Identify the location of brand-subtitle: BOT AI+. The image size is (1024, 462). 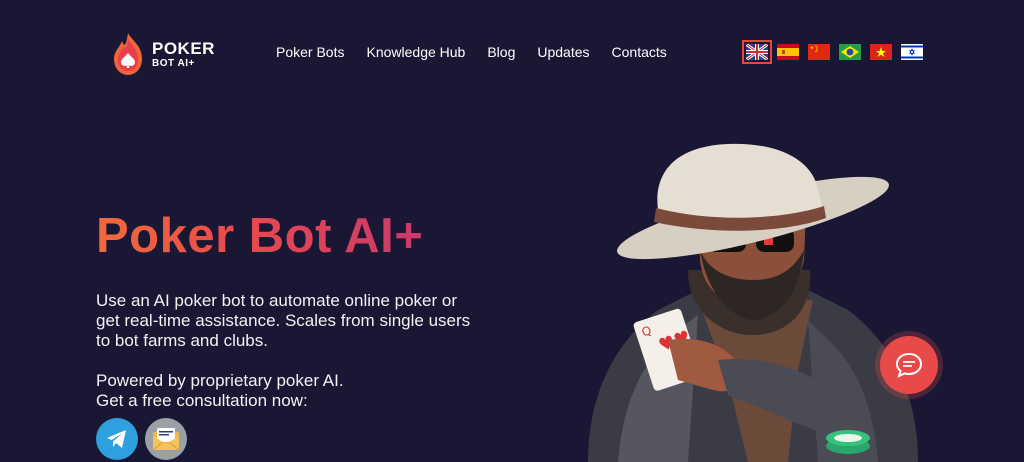
(173, 63).